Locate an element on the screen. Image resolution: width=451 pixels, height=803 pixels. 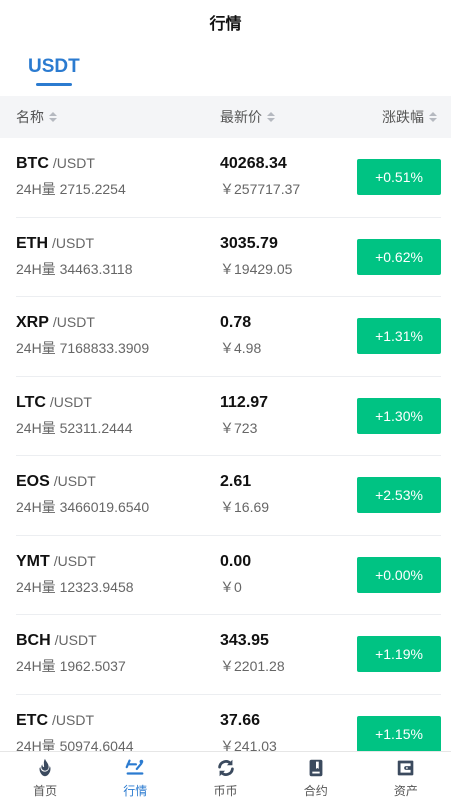
column-price-label: 最新价 is located at coordinates (241, 117).